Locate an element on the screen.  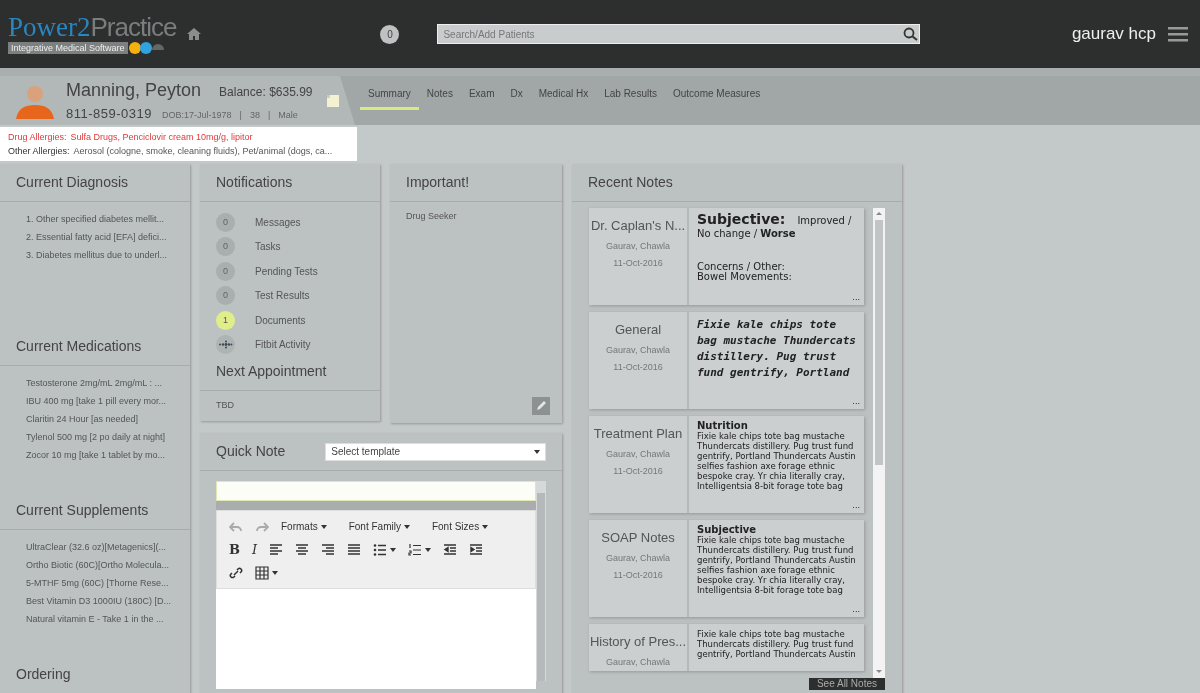
see-all-button: See All Notes is located at coordinates (846, 684).